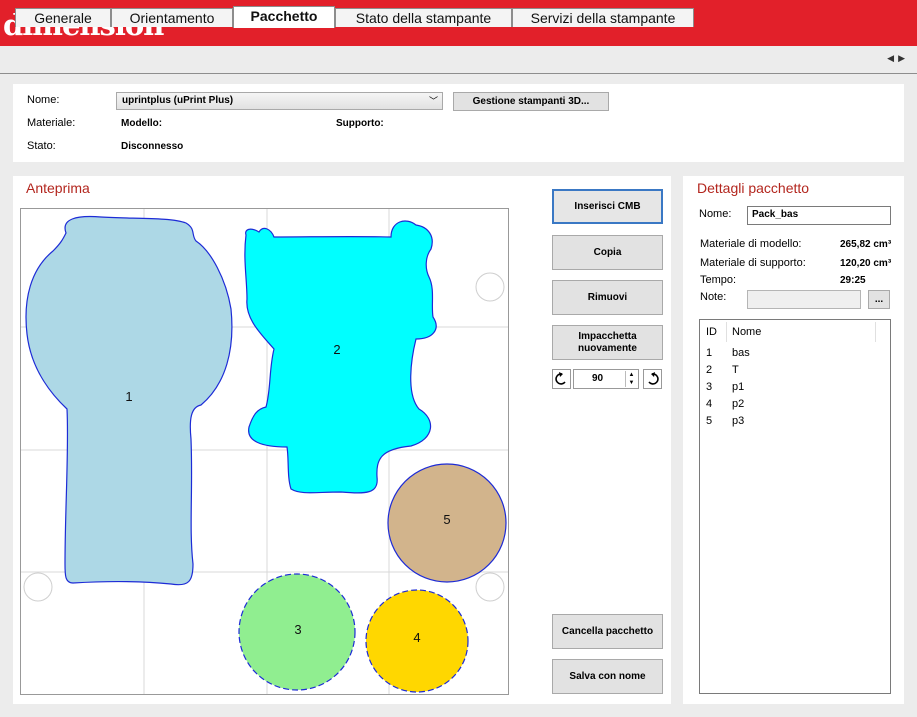  I want to click on printer-name-label: Nome:, so click(43, 100).